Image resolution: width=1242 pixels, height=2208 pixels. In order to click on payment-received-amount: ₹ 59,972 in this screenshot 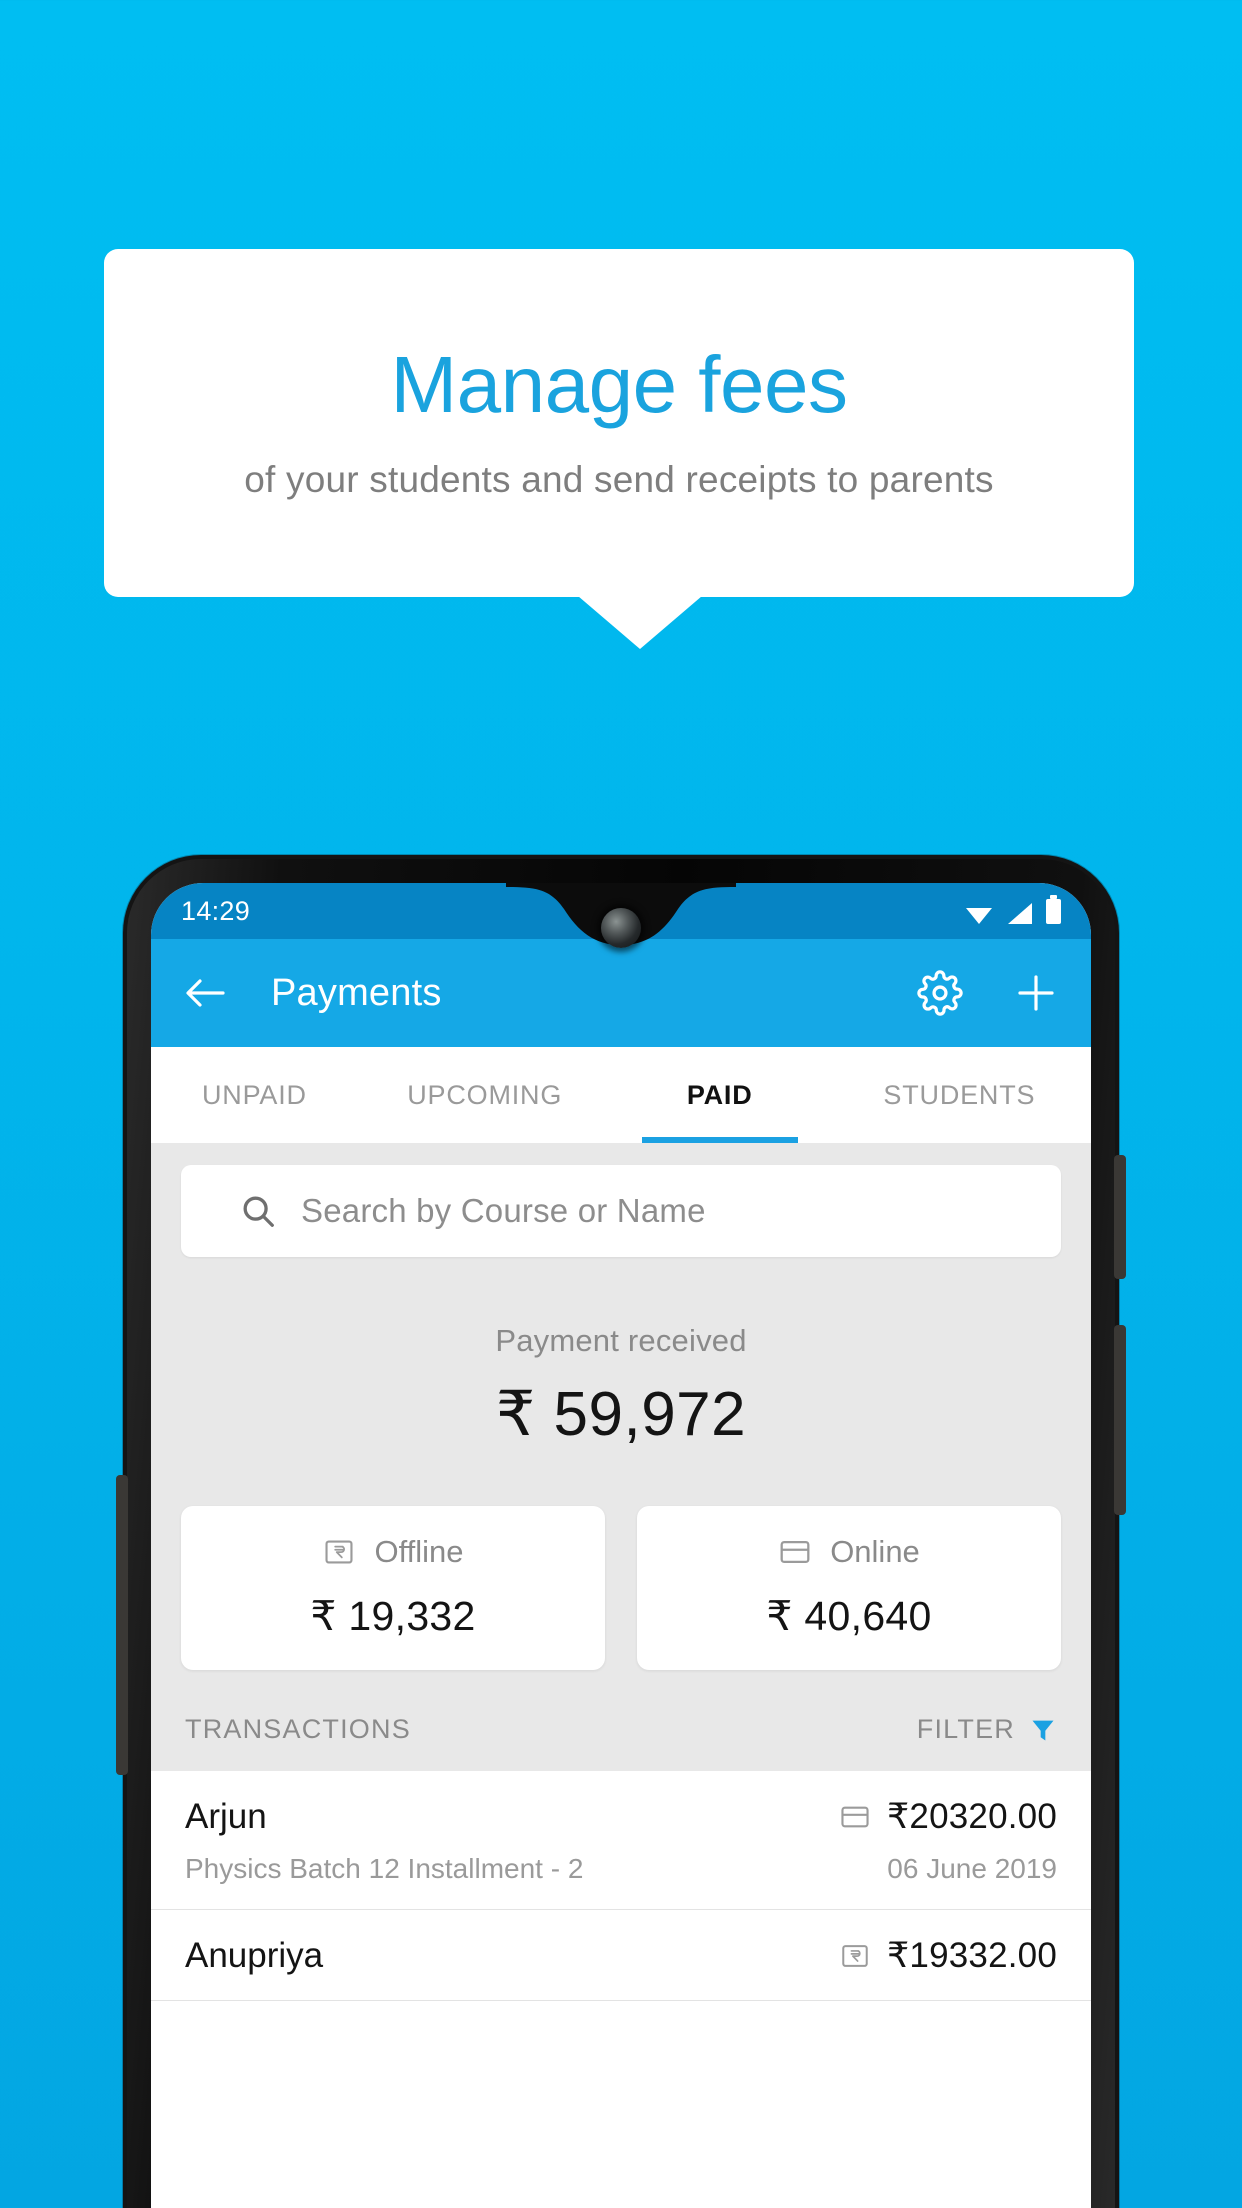, I will do `click(621, 1414)`.